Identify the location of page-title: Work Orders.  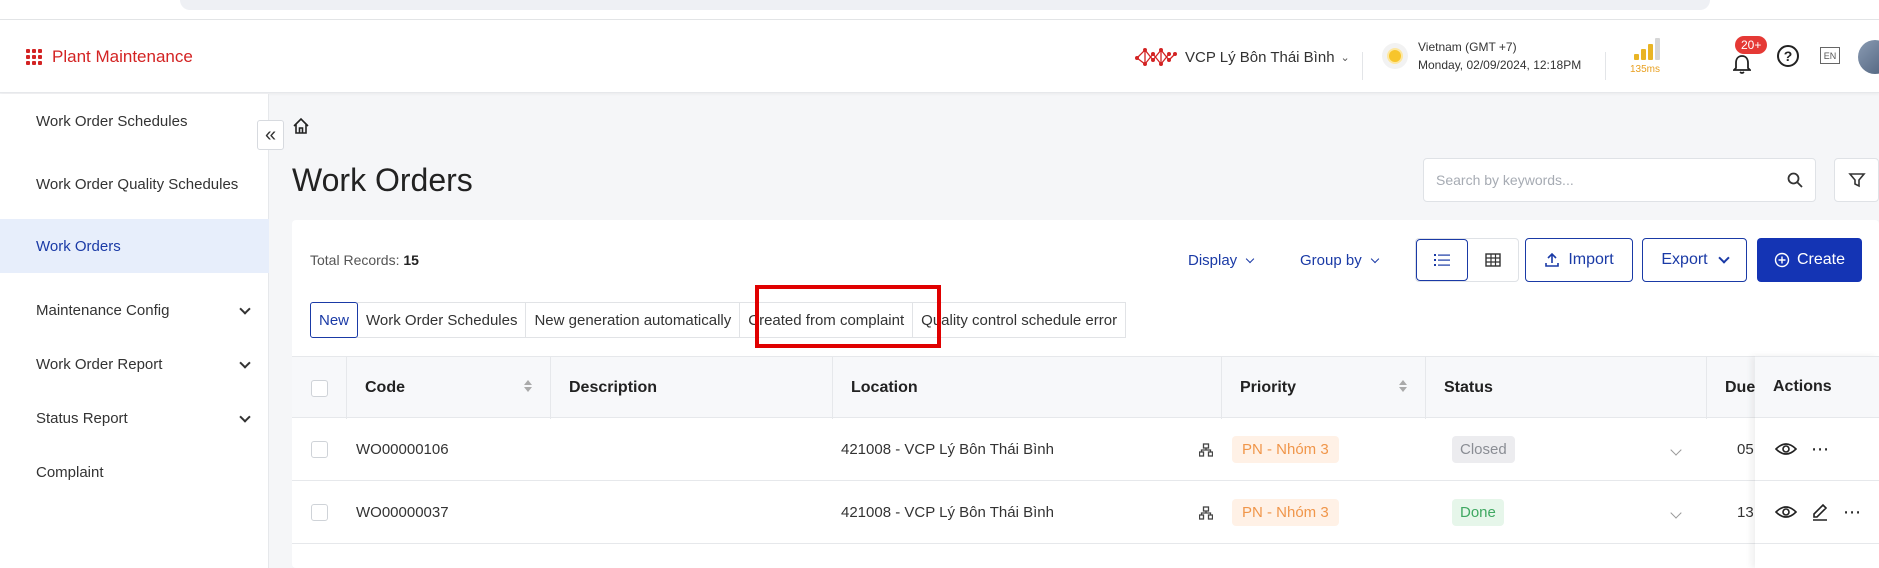
(382, 180).